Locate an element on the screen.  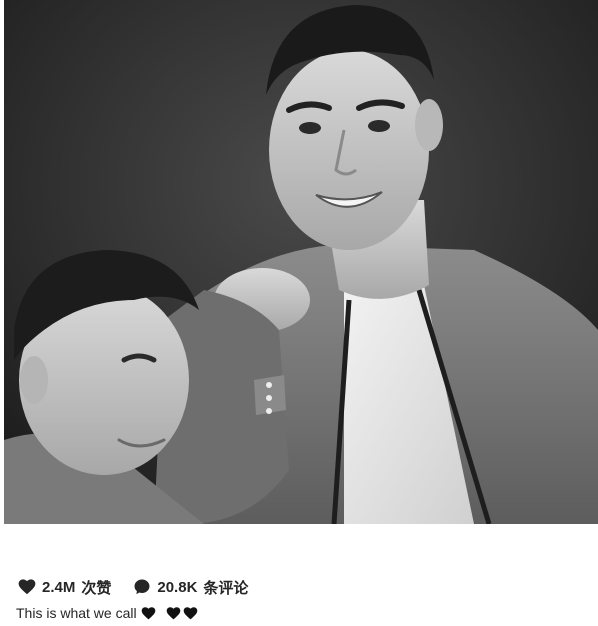
like-label: 次赞 is located at coordinates (96, 587).